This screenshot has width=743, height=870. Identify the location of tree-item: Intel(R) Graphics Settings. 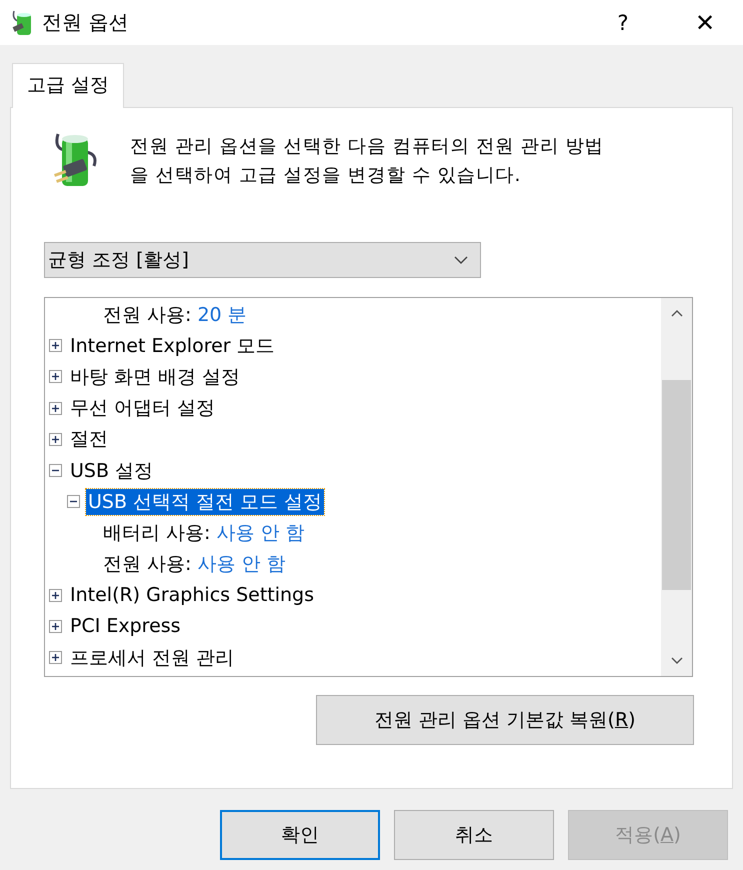
(192, 595).